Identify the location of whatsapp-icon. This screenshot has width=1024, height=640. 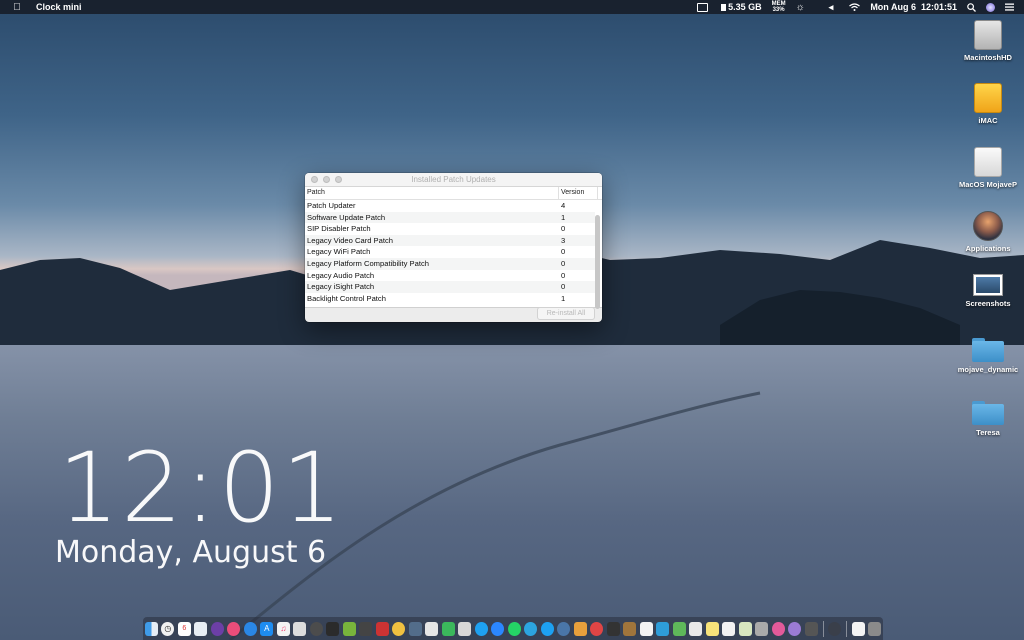
(514, 628).